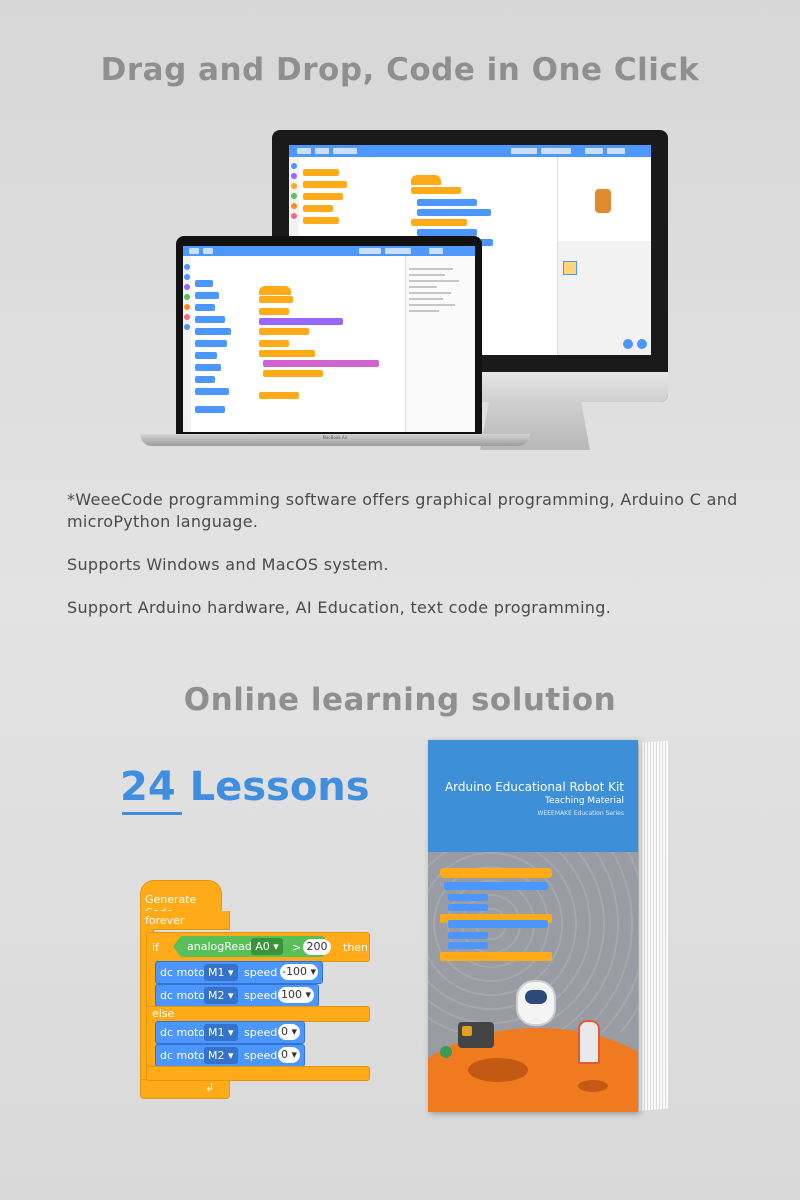 This screenshot has height=1200, width=800. Describe the element at coordinates (221, 1055) in the screenshot. I see `motor-select-4: M2 ▾` at that location.